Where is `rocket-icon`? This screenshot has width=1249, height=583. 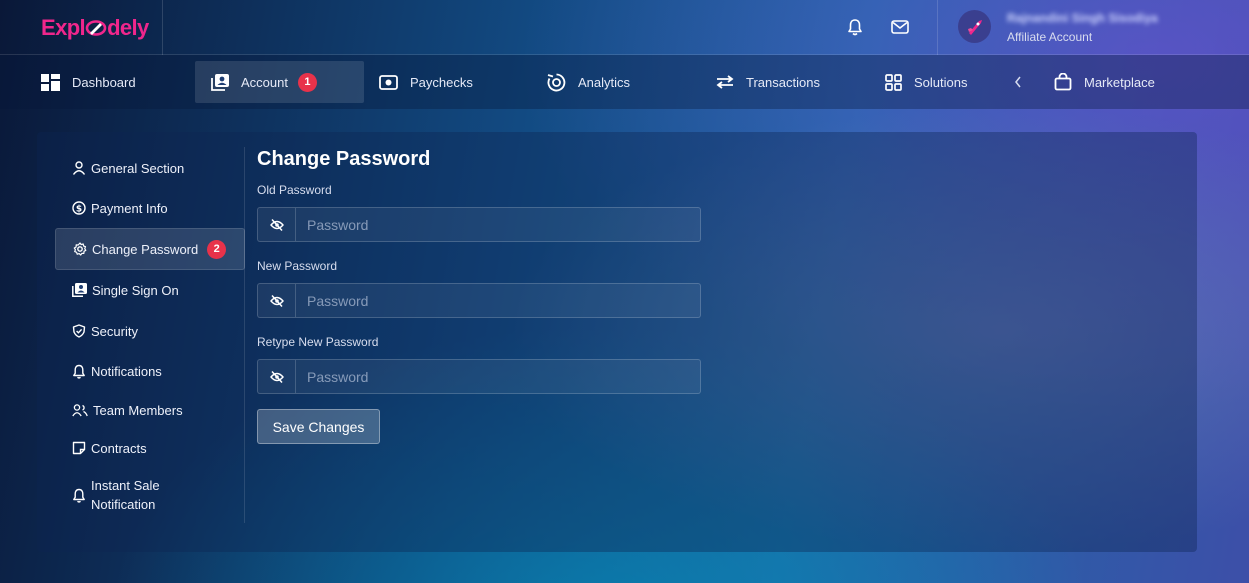
rocket-icon is located at coordinates (974, 27).